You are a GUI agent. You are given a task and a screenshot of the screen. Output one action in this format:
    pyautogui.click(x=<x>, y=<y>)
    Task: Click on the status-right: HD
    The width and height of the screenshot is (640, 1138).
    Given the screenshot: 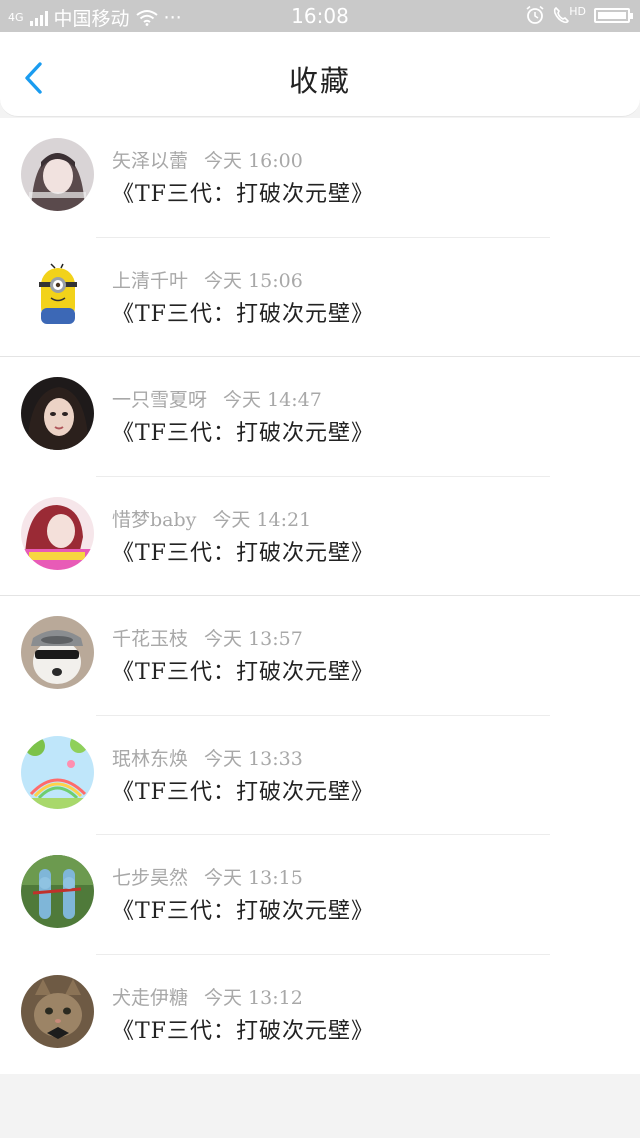 What is the action you would take?
    pyautogui.click(x=579, y=15)
    